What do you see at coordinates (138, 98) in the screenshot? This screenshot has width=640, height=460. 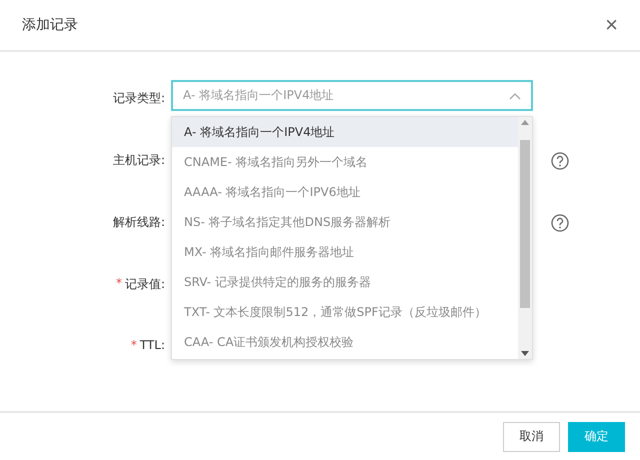 I see `field-label: 记录类型:` at bounding box center [138, 98].